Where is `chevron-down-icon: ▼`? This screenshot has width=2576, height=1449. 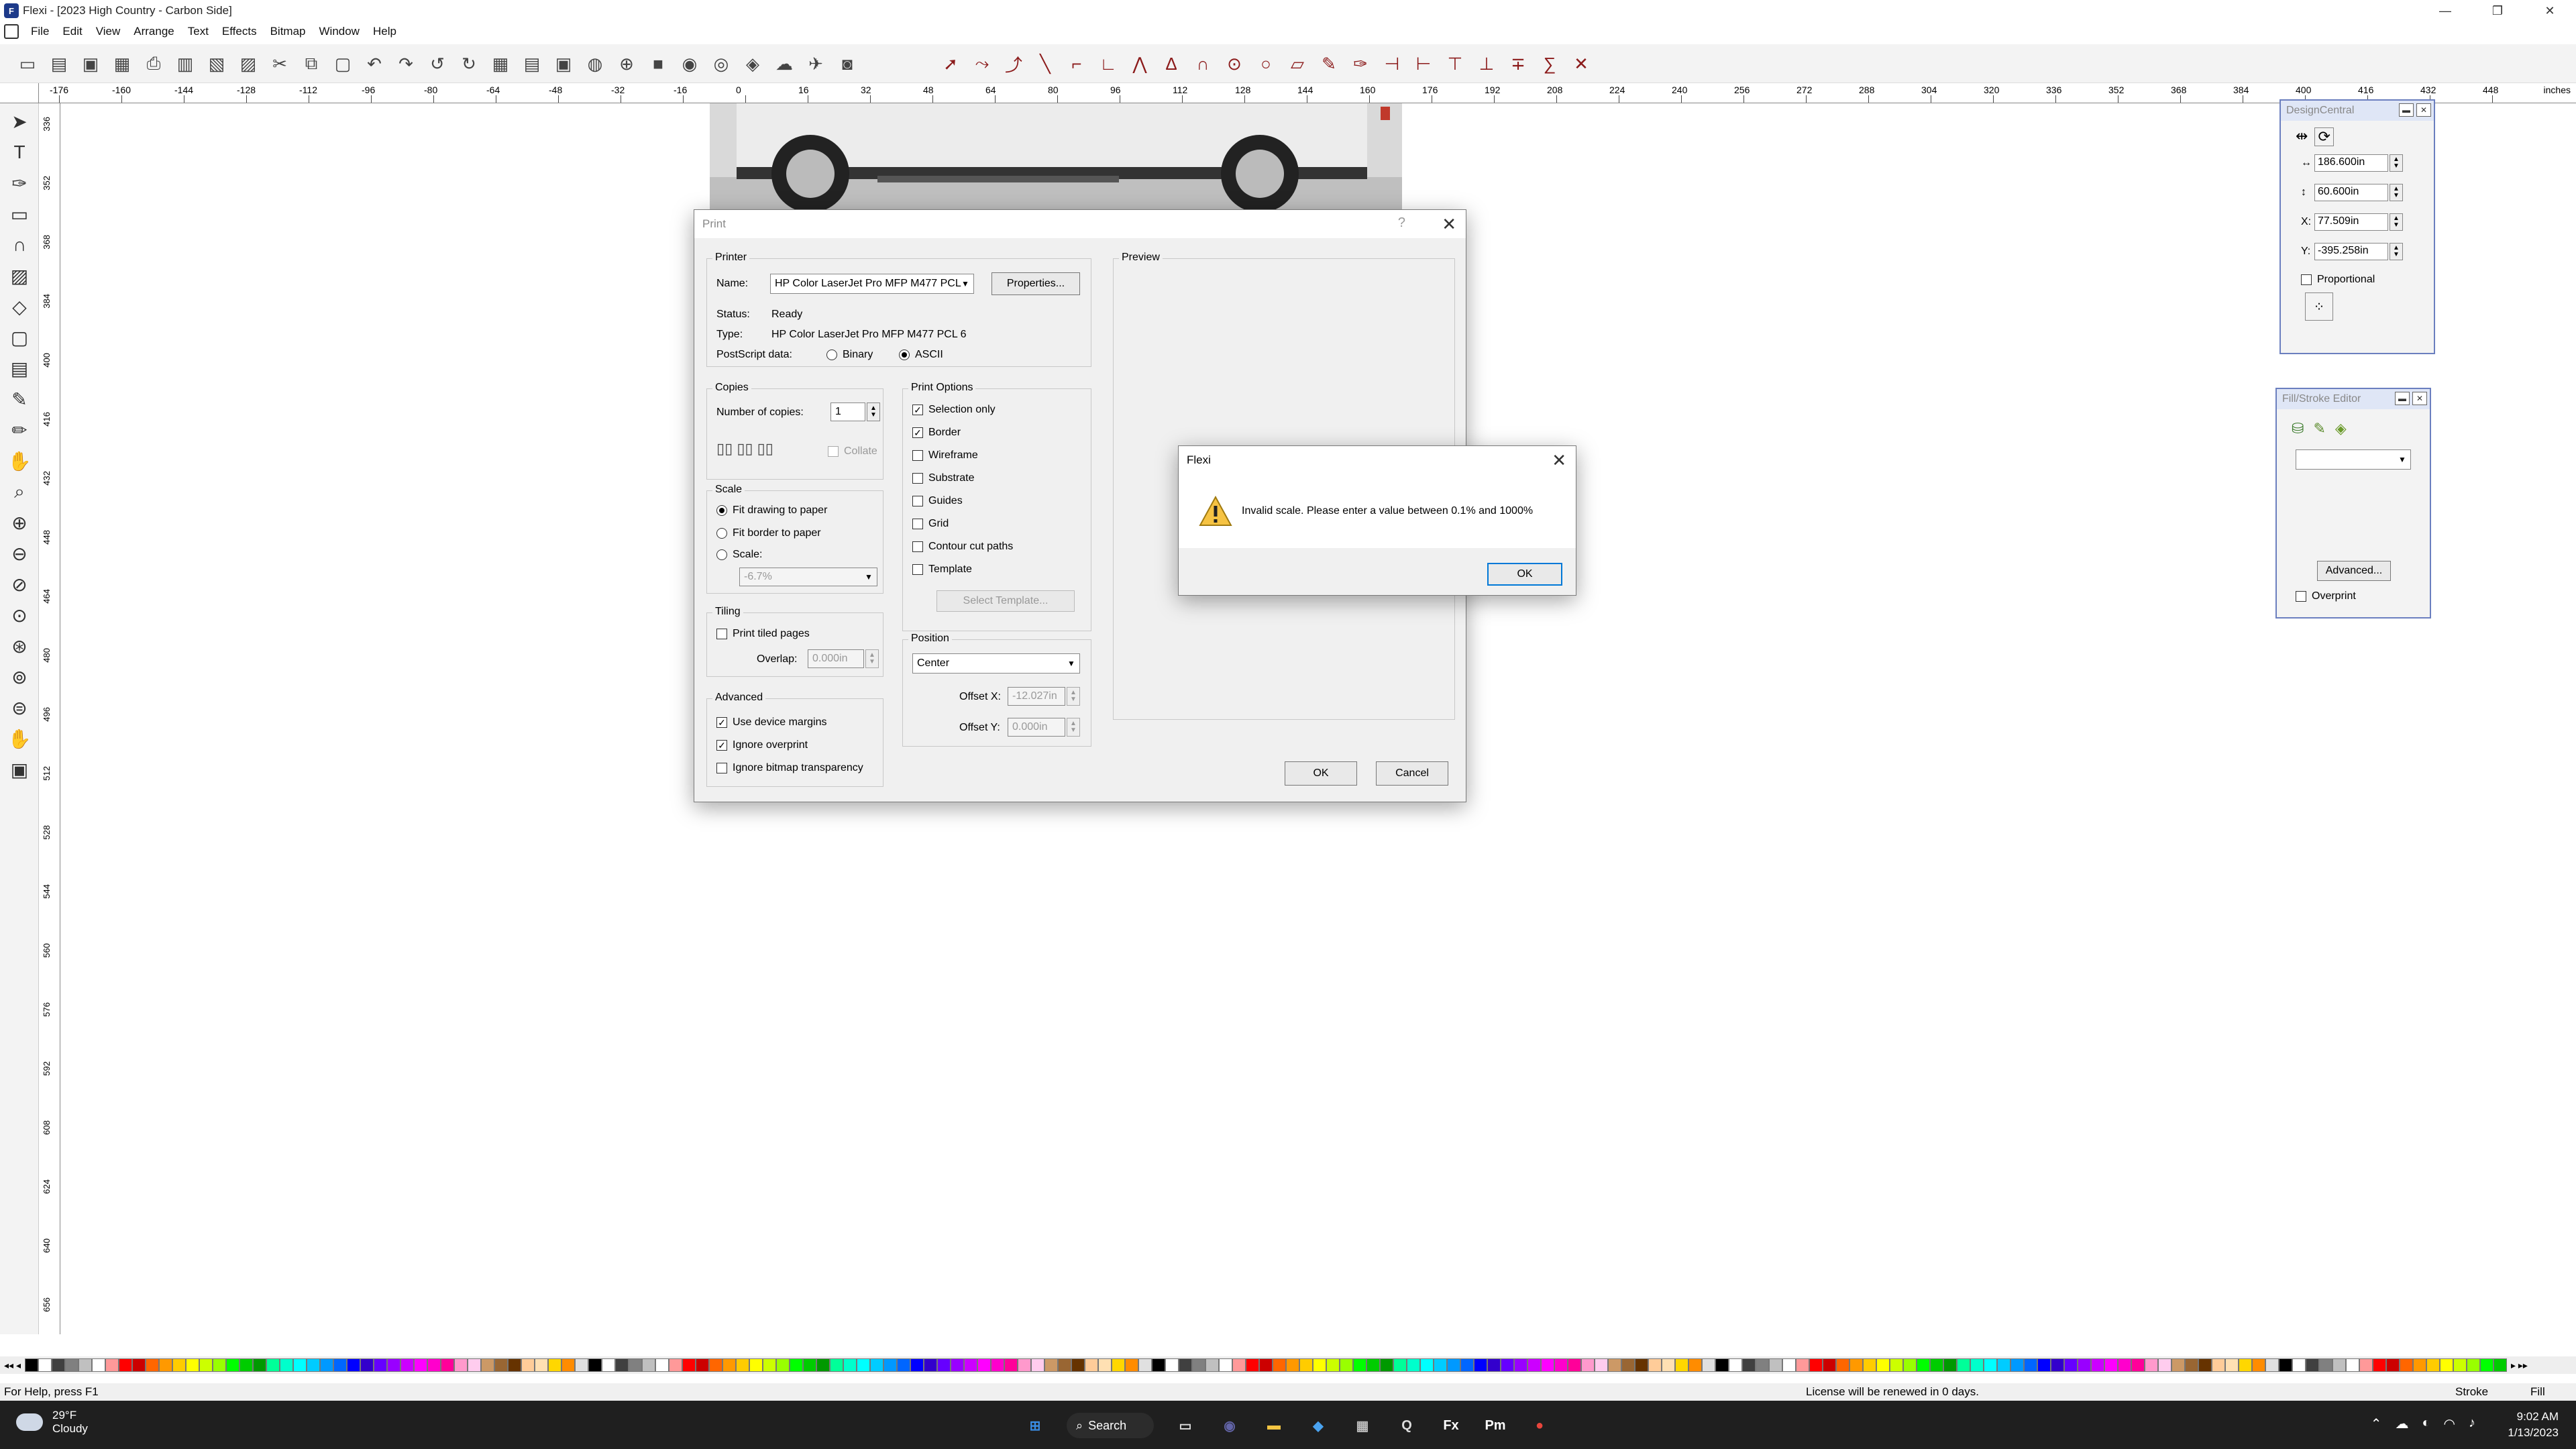 chevron-down-icon: ▼ is located at coordinates (1071, 663).